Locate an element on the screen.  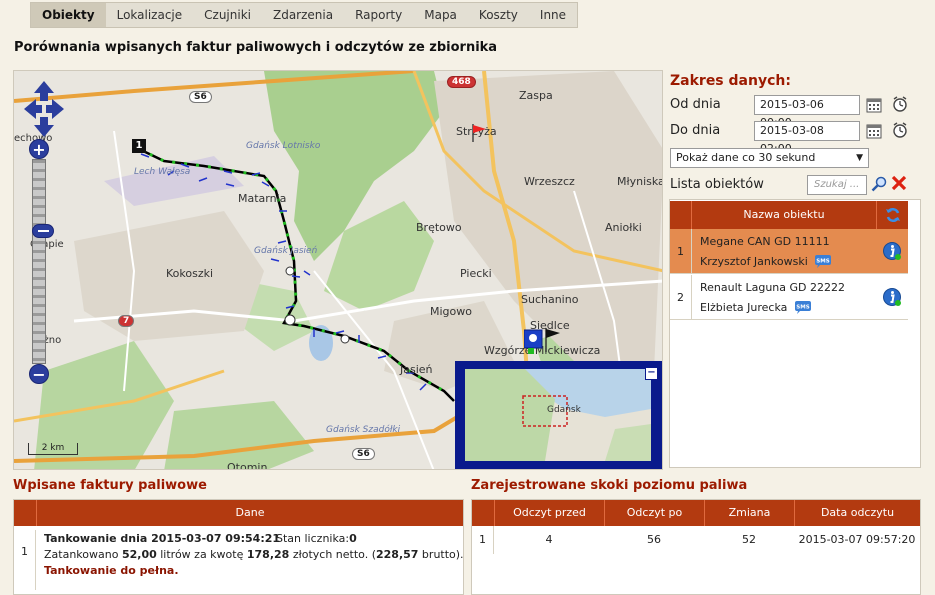
zoom-out-button: − is located at coordinates (39, 374).